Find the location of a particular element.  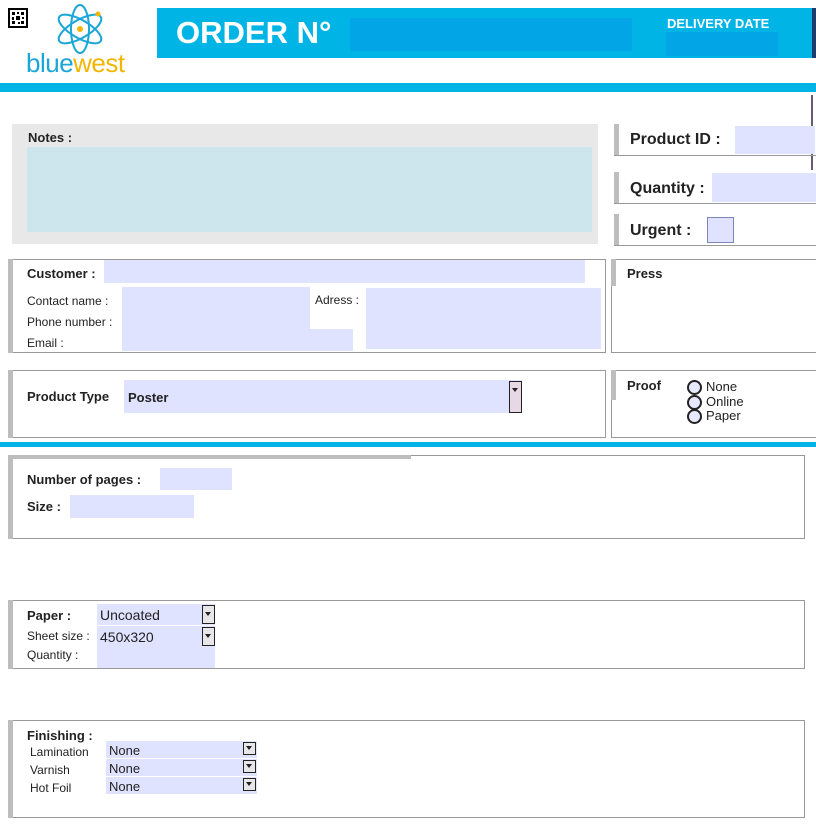

urgent-line is located at coordinates (715, 245).